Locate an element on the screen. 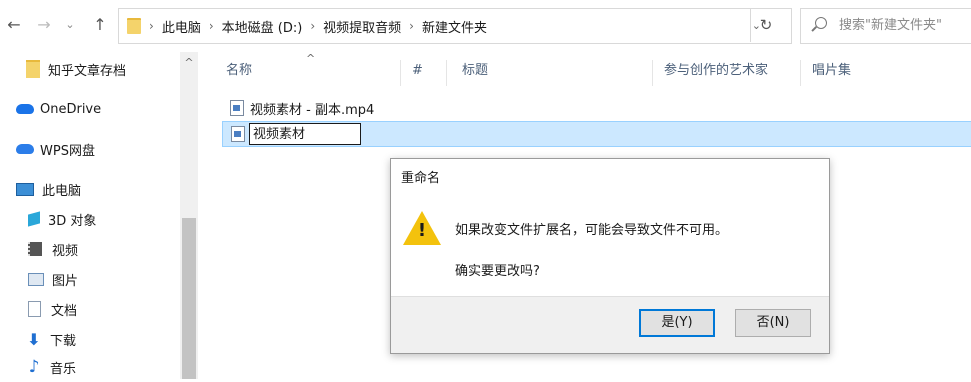  breadcrumb-item: 本地磁盘 (D:) is located at coordinates (262, 26).